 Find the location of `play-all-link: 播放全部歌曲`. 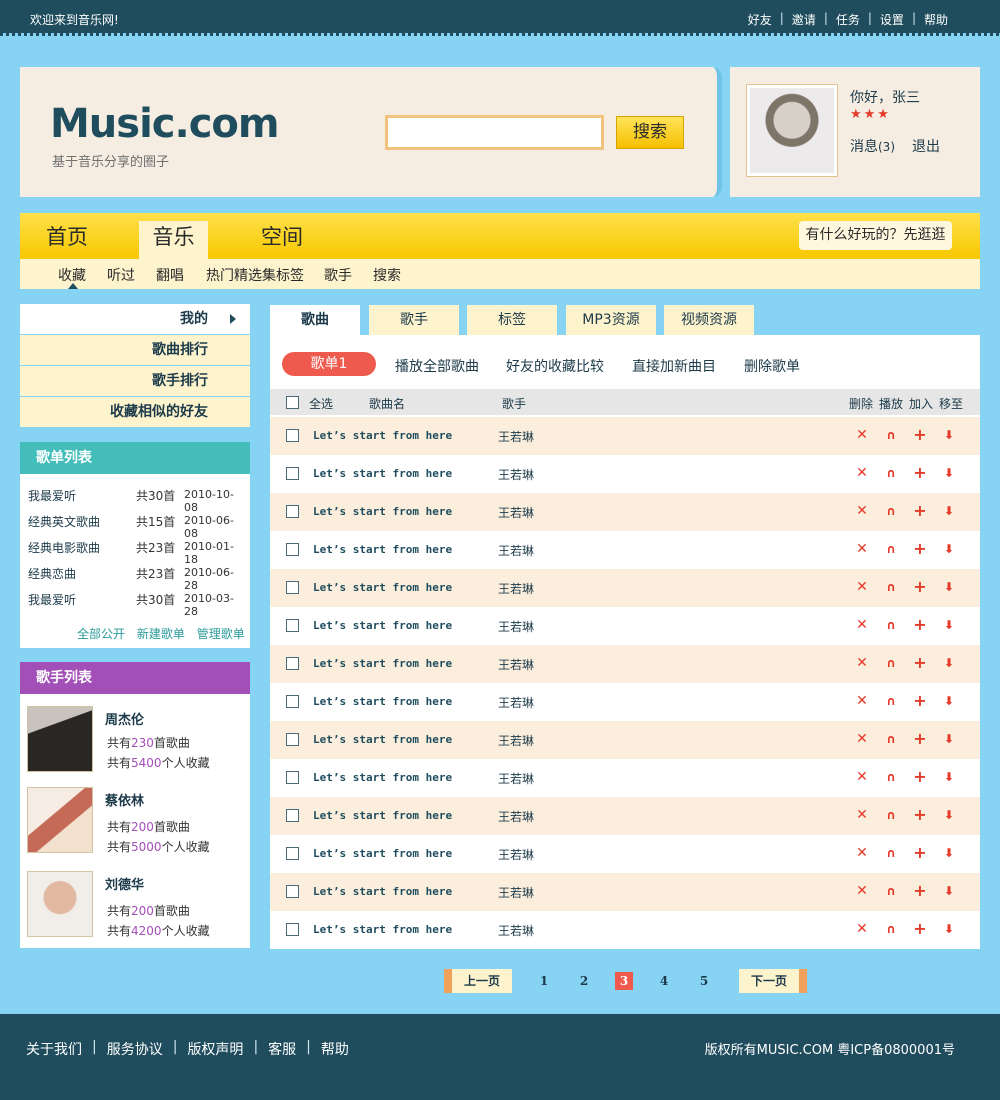

play-all-link: 播放全部歌曲 is located at coordinates (437, 366).